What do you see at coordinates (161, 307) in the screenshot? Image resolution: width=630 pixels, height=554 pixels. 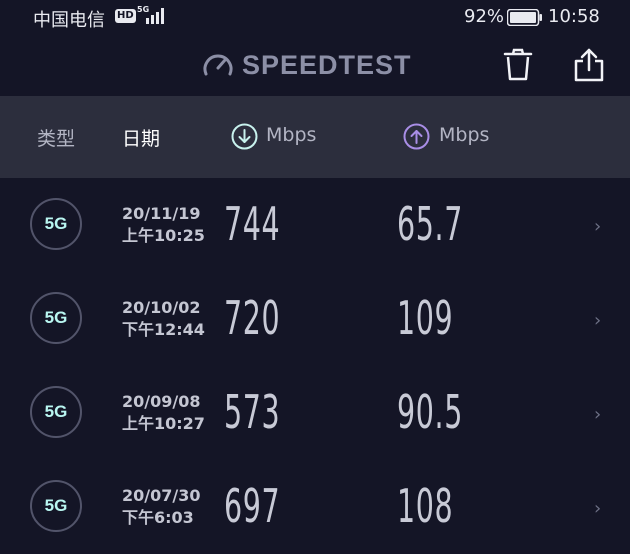 I see `result-date: 20/10/02` at bounding box center [161, 307].